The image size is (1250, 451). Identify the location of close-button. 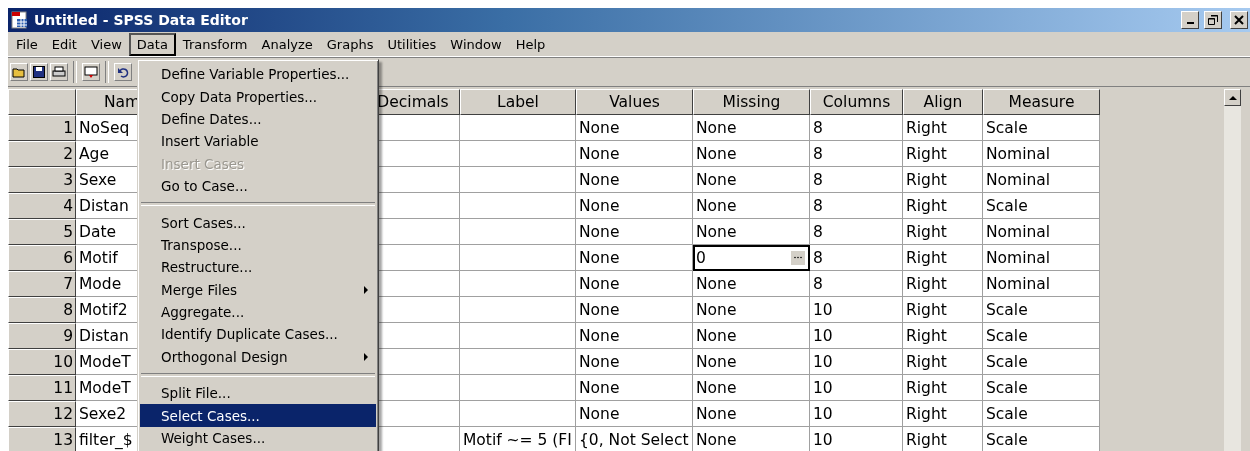
(1239, 20).